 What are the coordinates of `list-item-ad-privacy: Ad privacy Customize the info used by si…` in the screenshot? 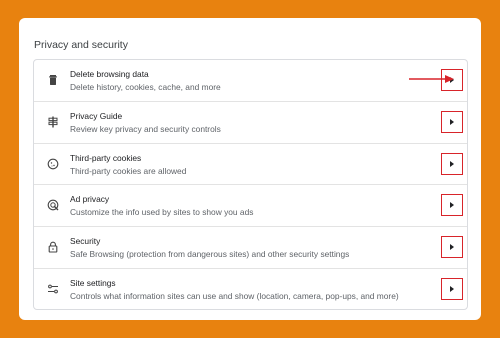 It's located at (250, 206).